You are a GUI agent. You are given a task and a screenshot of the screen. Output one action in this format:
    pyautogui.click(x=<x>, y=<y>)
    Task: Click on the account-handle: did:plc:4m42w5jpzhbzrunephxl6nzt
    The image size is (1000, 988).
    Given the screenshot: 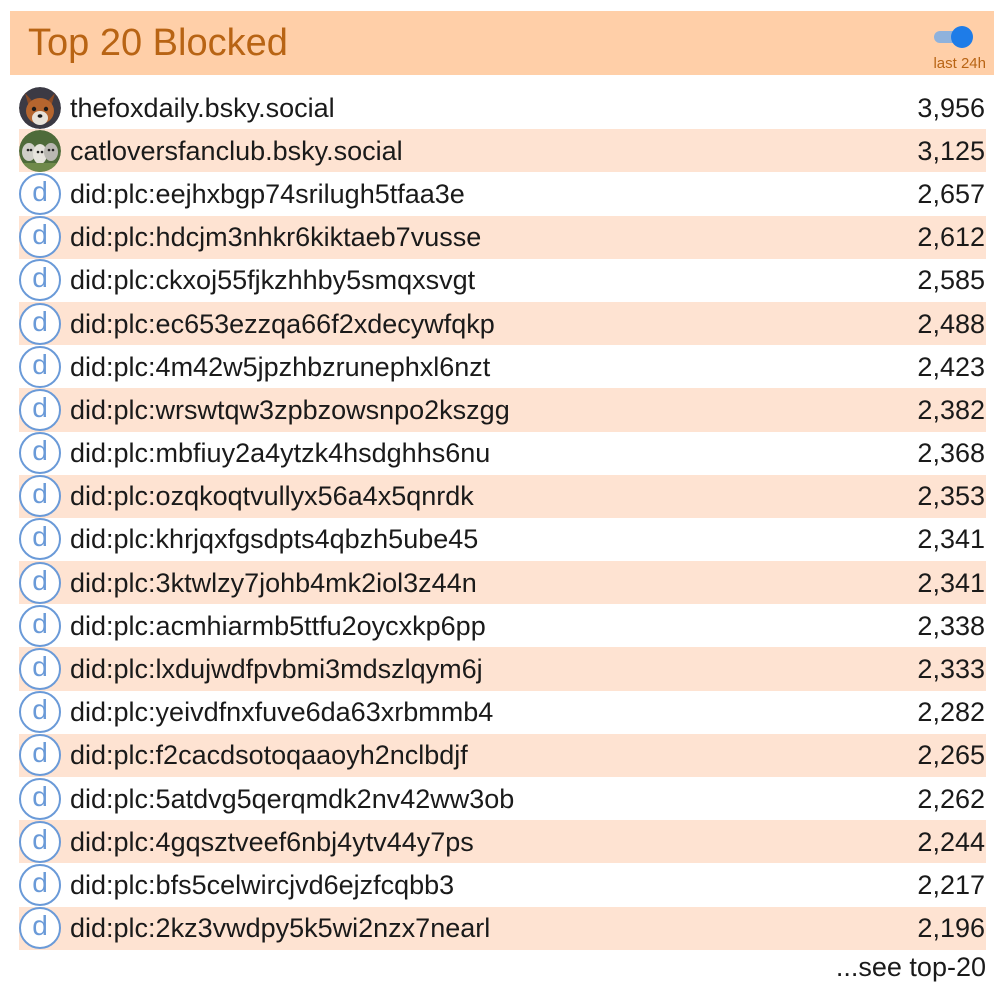 What is the action you would take?
    pyautogui.click(x=280, y=366)
    